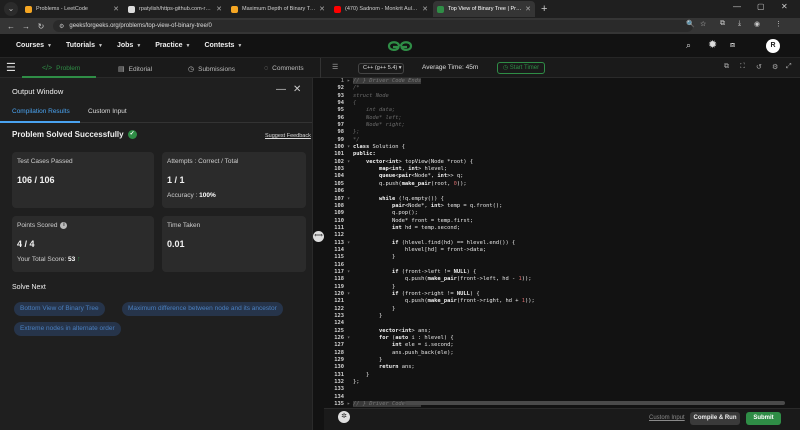  What do you see at coordinates (83, 180) in the screenshot?
I see `test-cases-card: Test Cases Passed 106 / 106` at bounding box center [83, 180].